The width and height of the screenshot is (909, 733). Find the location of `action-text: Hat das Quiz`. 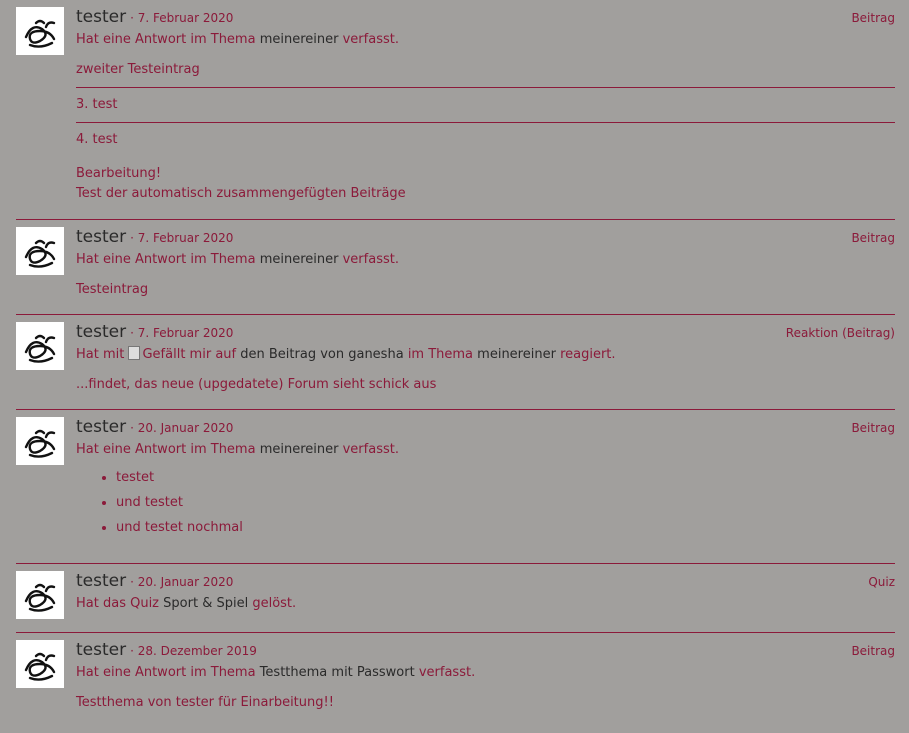

action-text: Hat das Quiz is located at coordinates (118, 603).